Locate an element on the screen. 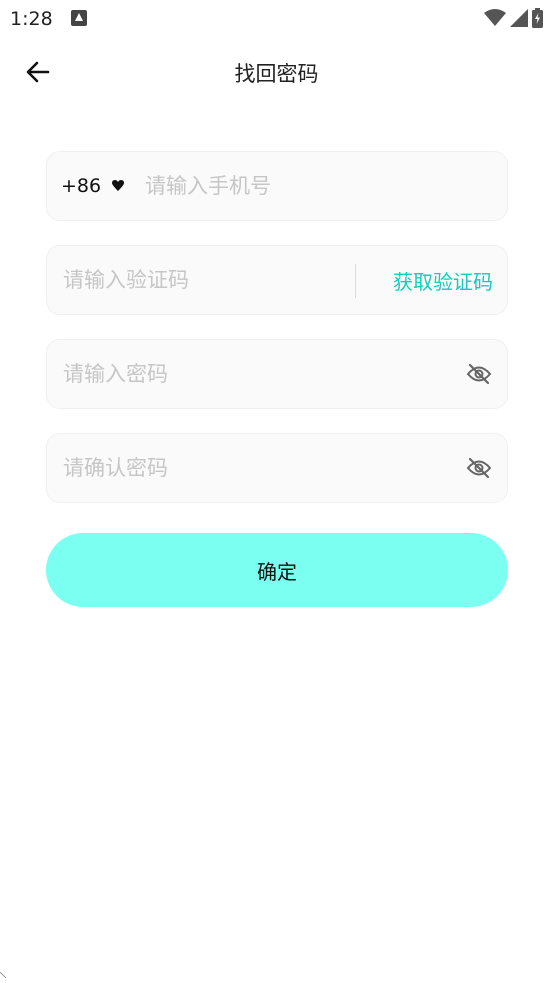 The width and height of the screenshot is (553, 983). phone-input is located at coordinates (320, 186).